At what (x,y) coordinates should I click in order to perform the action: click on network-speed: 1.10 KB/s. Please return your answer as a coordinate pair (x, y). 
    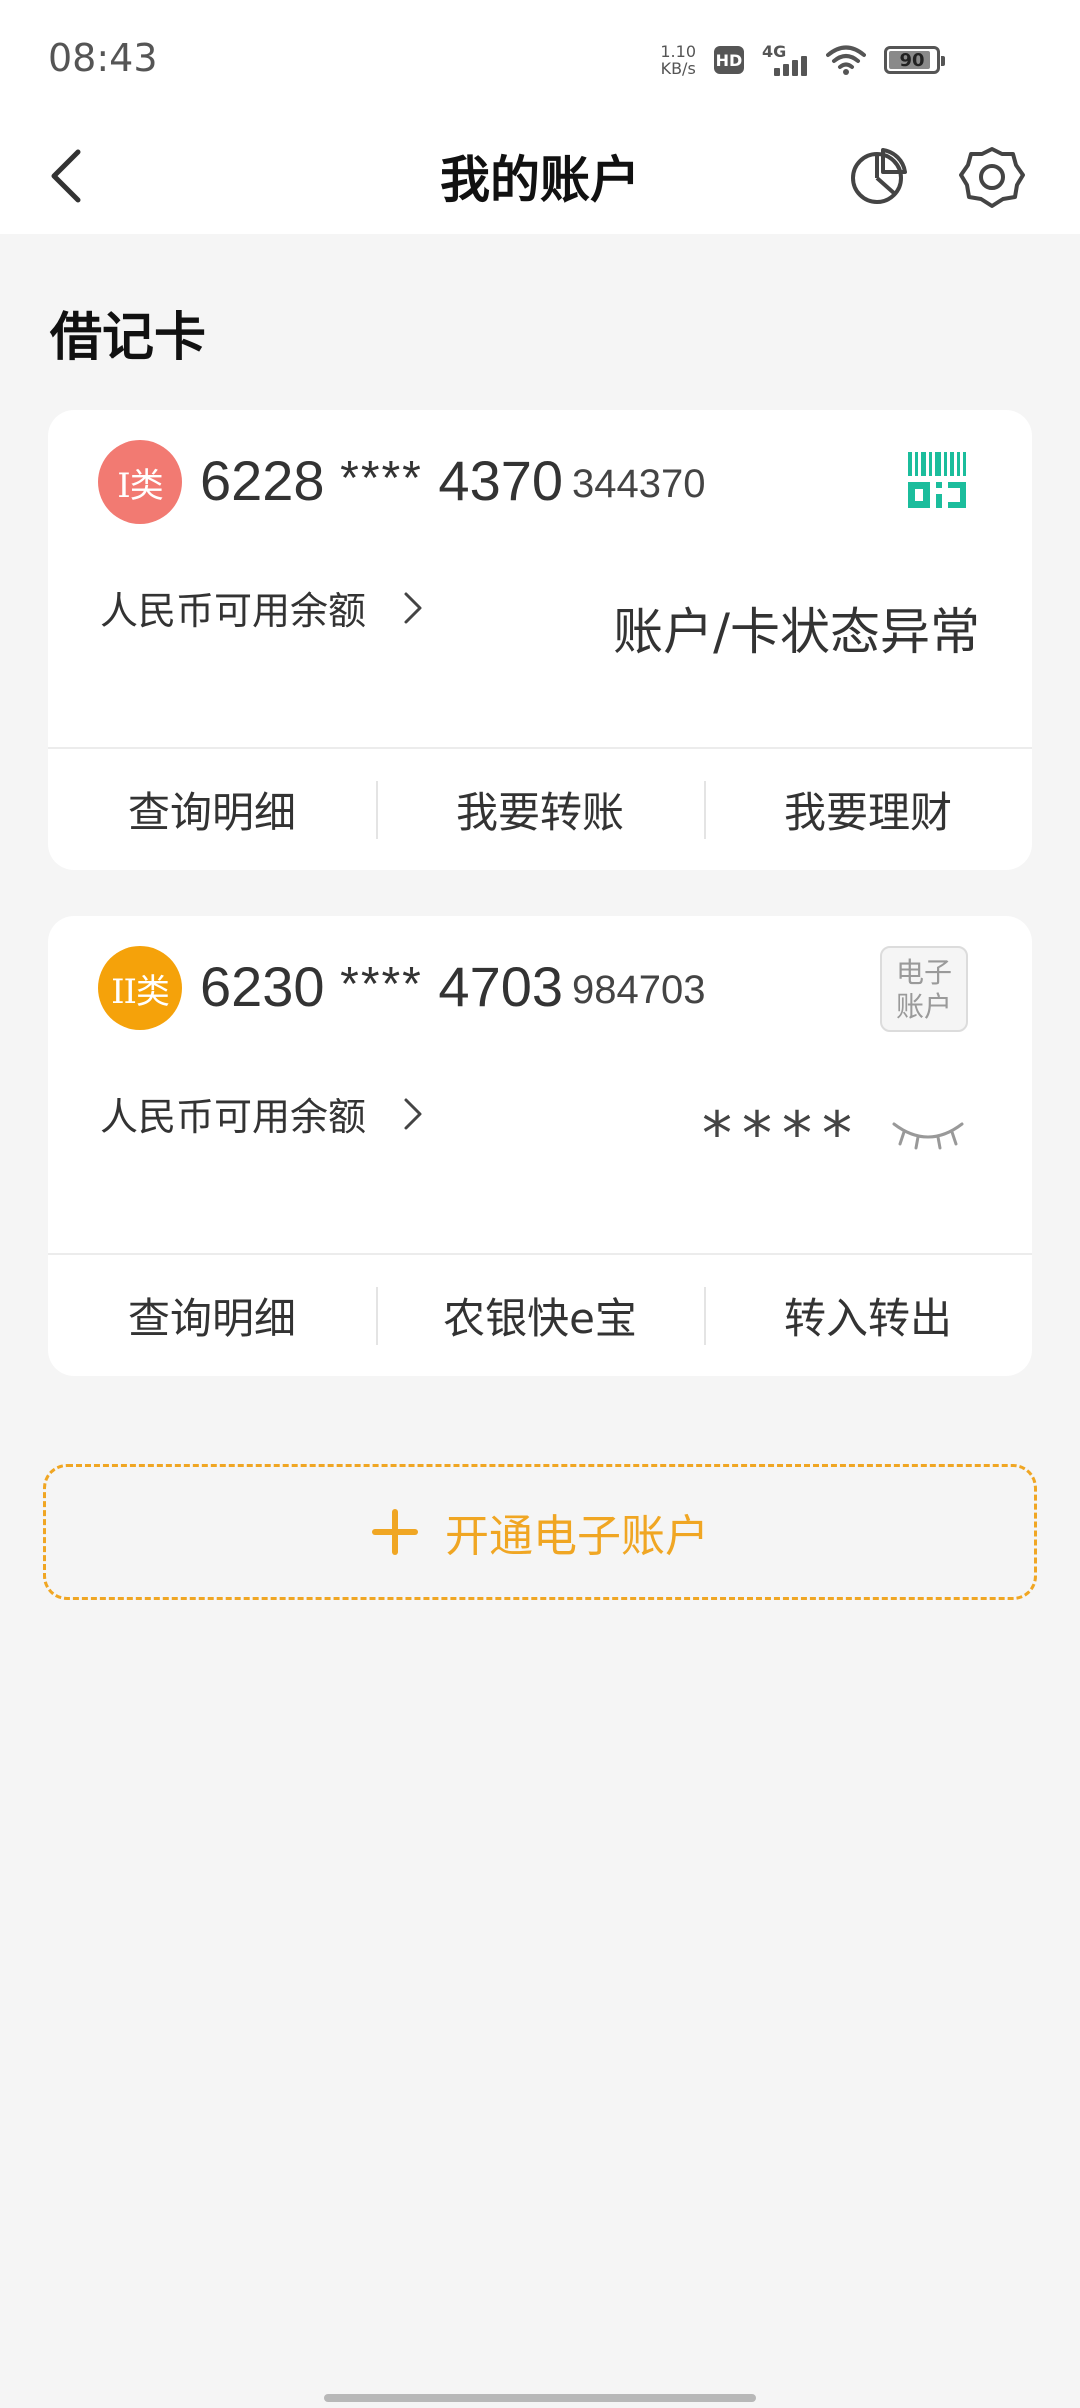
    Looking at the image, I should click on (678, 60).